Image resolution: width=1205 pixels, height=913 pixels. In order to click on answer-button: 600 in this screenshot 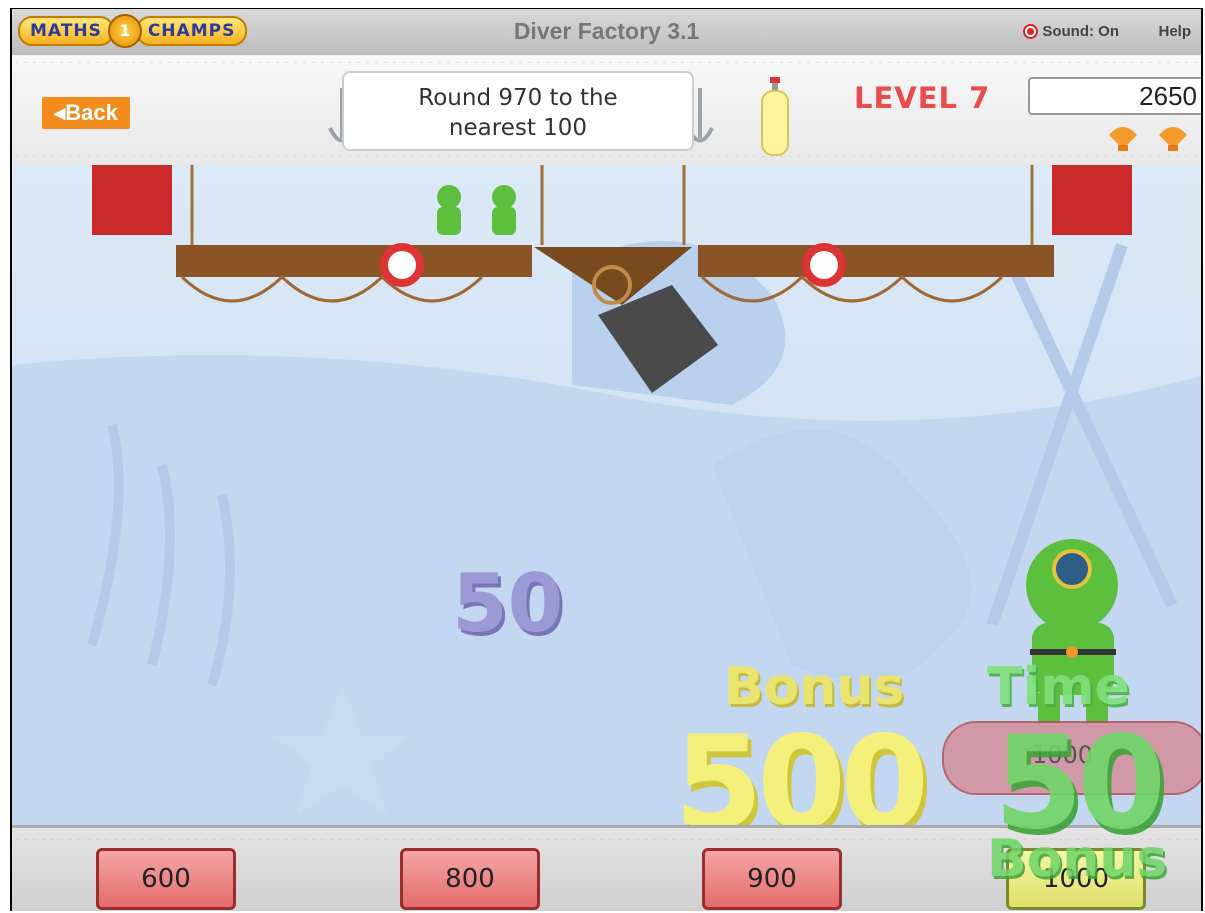, I will do `click(166, 879)`.